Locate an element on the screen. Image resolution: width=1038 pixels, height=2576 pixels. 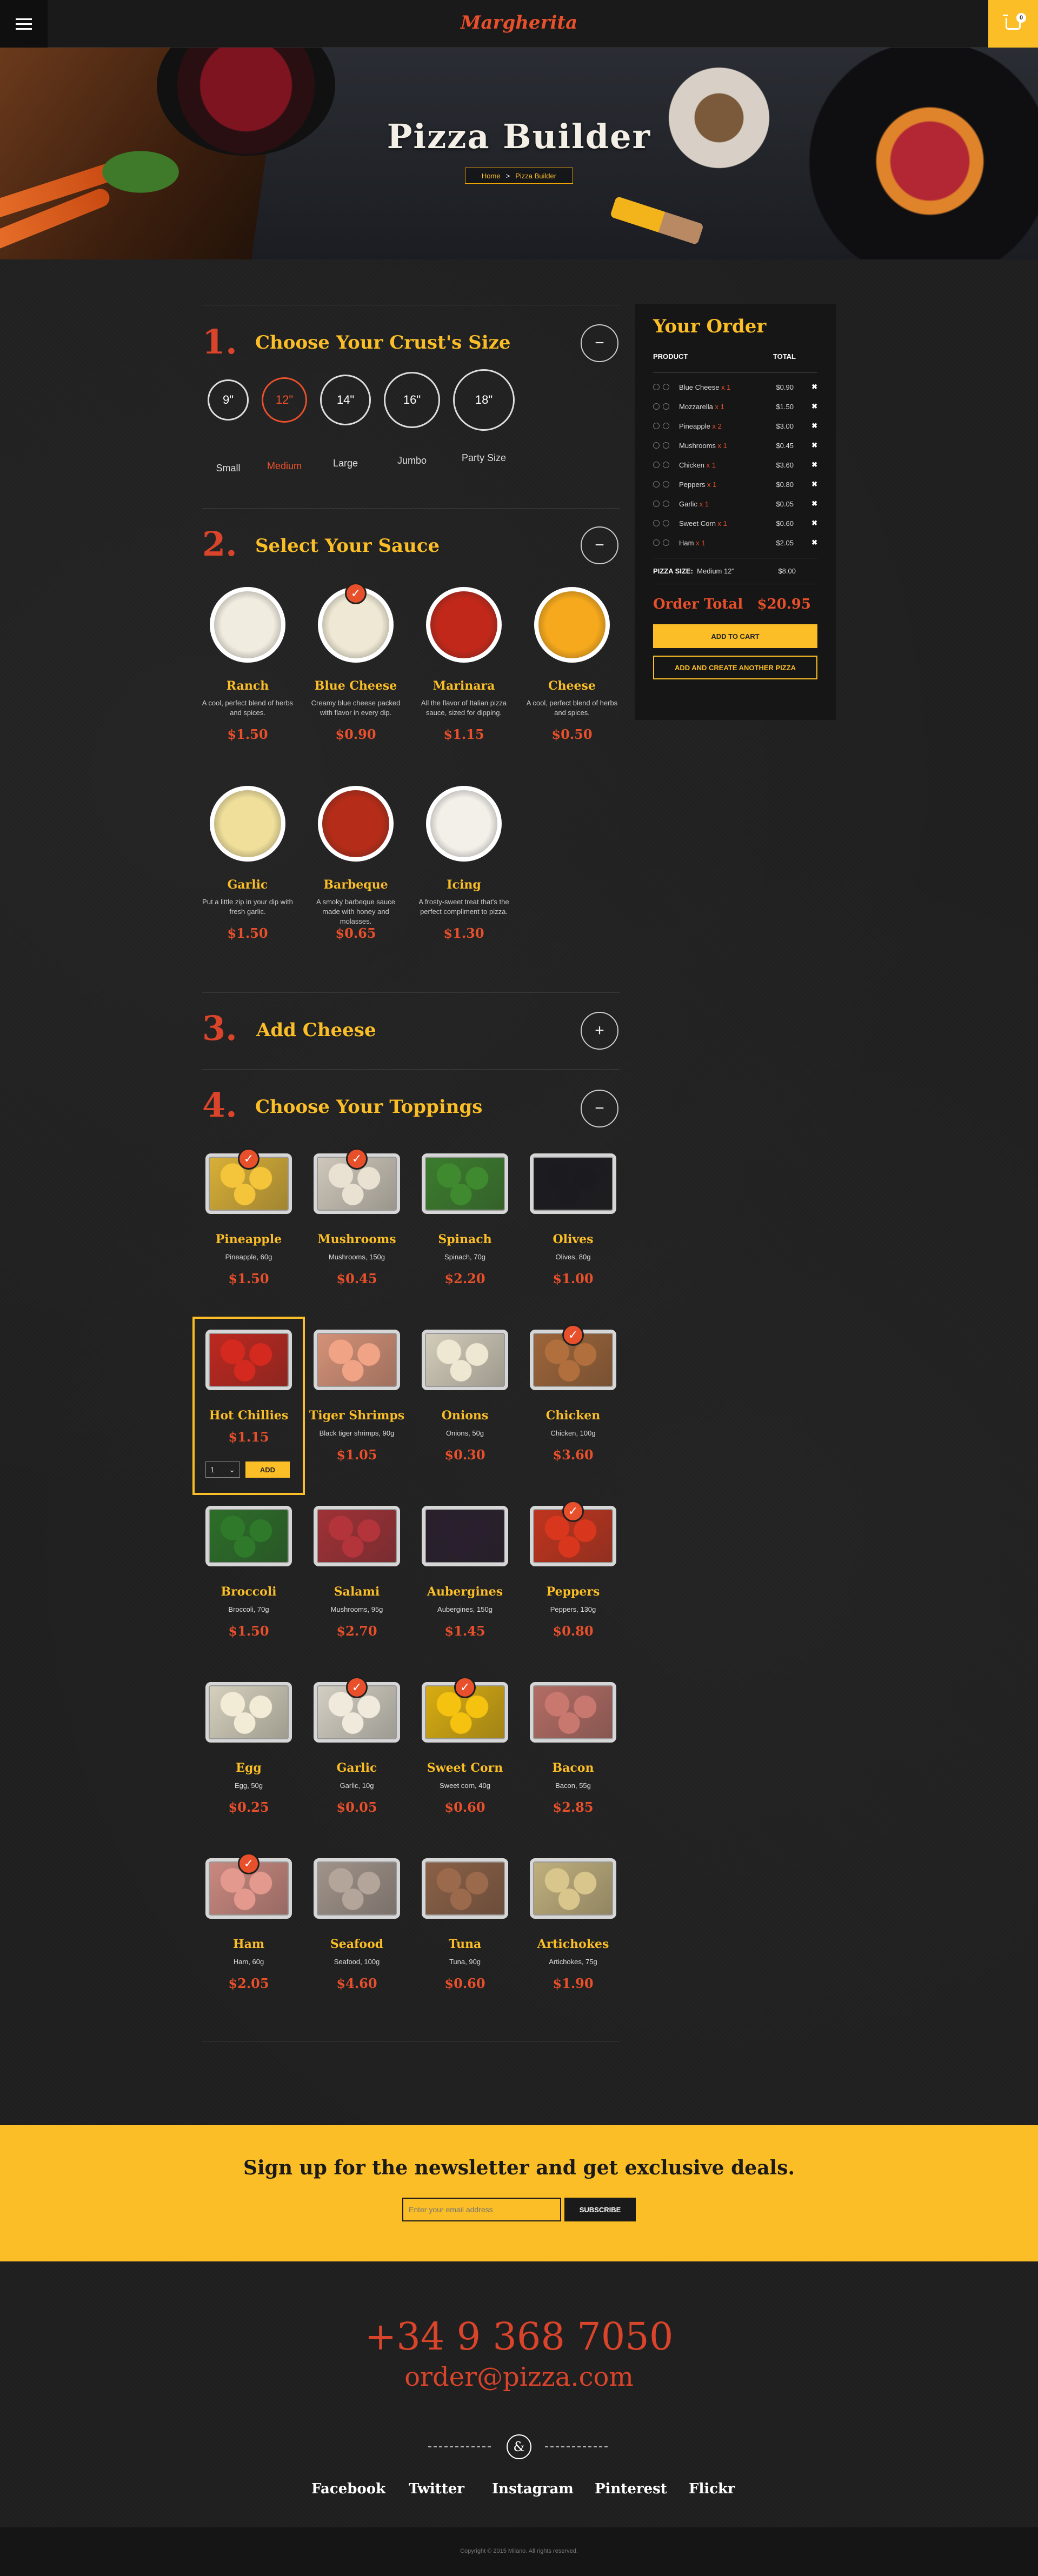
add-to-cart-button: ADD TO CART is located at coordinates (735, 636).